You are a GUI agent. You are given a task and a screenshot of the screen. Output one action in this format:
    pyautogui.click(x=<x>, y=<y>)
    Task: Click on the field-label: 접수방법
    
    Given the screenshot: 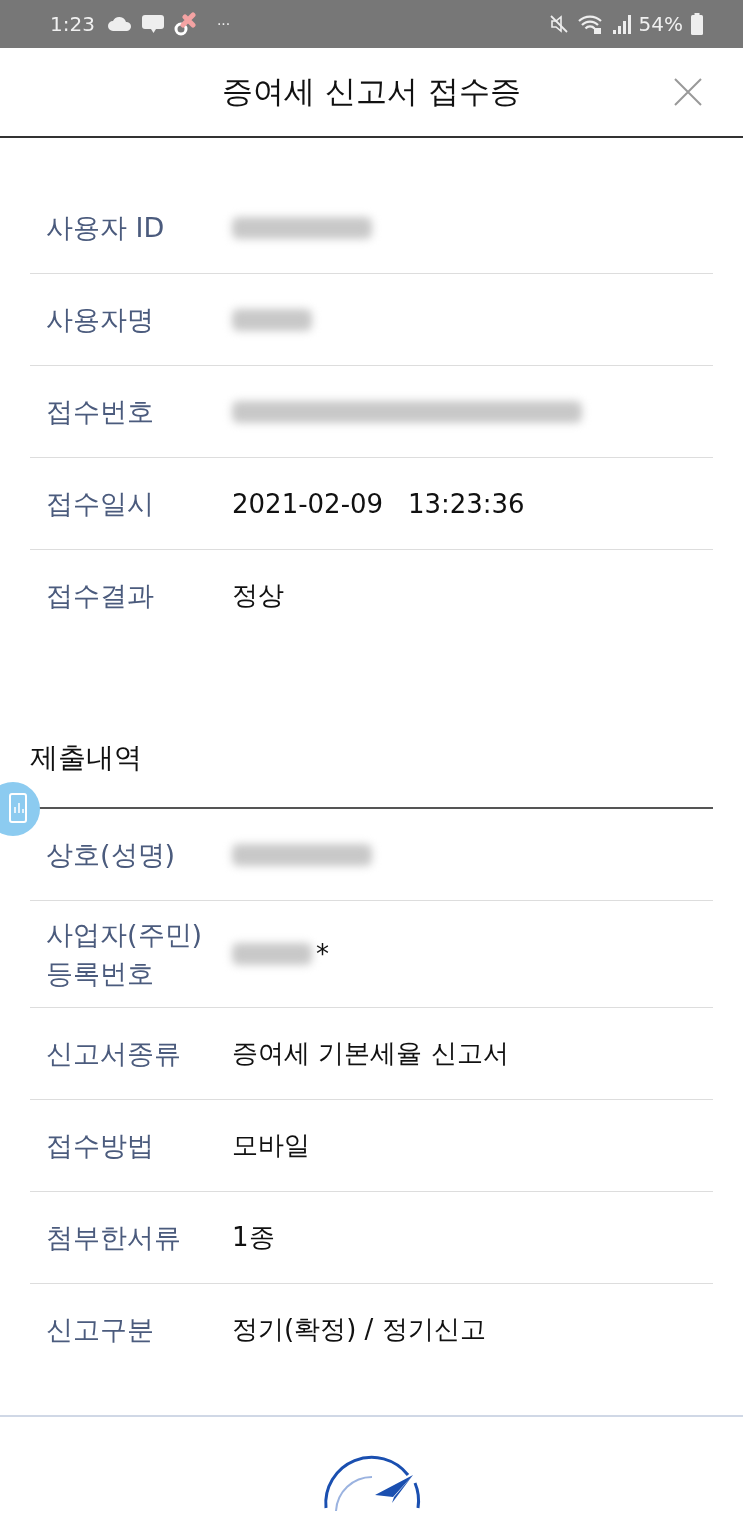 What is the action you would take?
    pyautogui.click(x=100, y=1146)
    